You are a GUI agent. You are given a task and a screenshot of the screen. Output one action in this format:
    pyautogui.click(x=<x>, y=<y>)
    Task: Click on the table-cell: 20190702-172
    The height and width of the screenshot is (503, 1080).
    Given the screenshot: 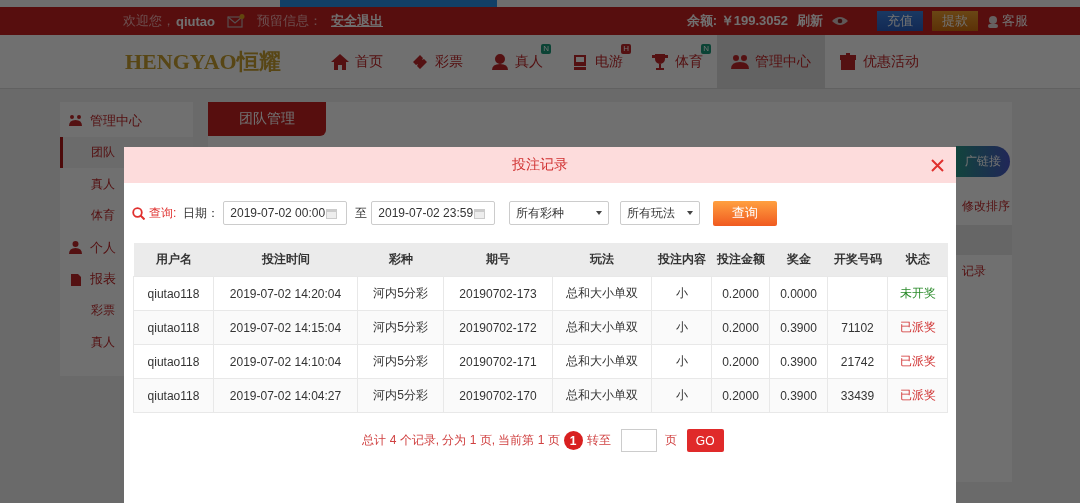 What is the action you would take?
    pyautogui.click(x=498, y=327)
    